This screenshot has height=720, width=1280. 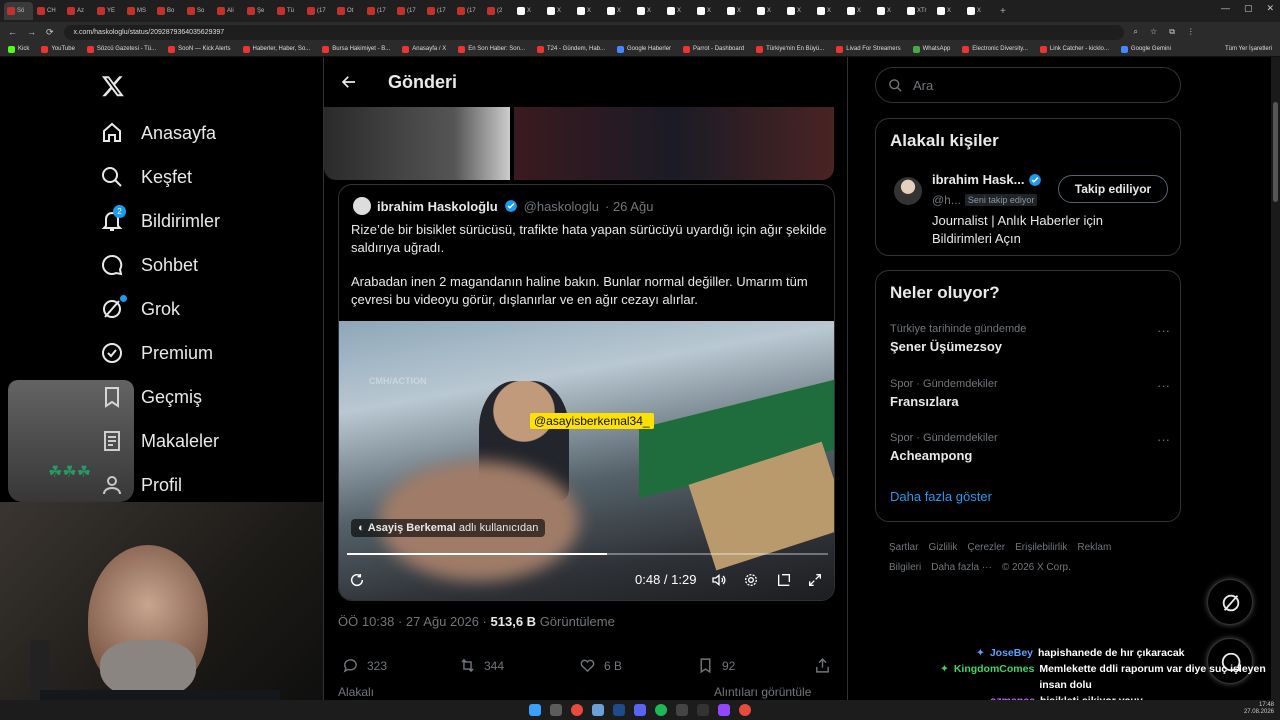 What do you see at coordinates (146, 177) in the screenshot?
I see `nav-item-explore: Keşfet` at bounding box center [146, 177].